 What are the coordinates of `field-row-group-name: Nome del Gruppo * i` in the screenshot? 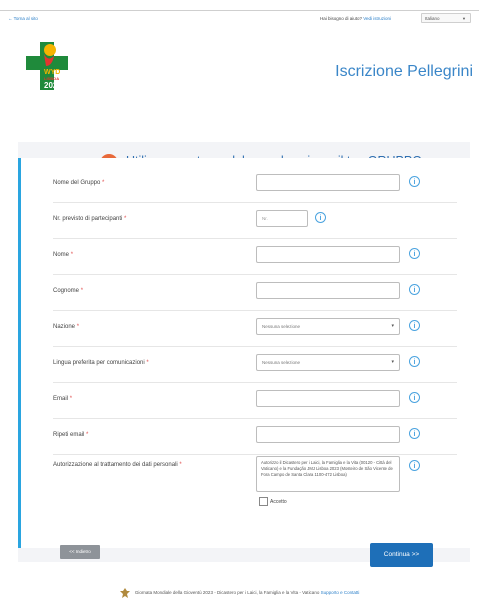 It's located at (255, 184).